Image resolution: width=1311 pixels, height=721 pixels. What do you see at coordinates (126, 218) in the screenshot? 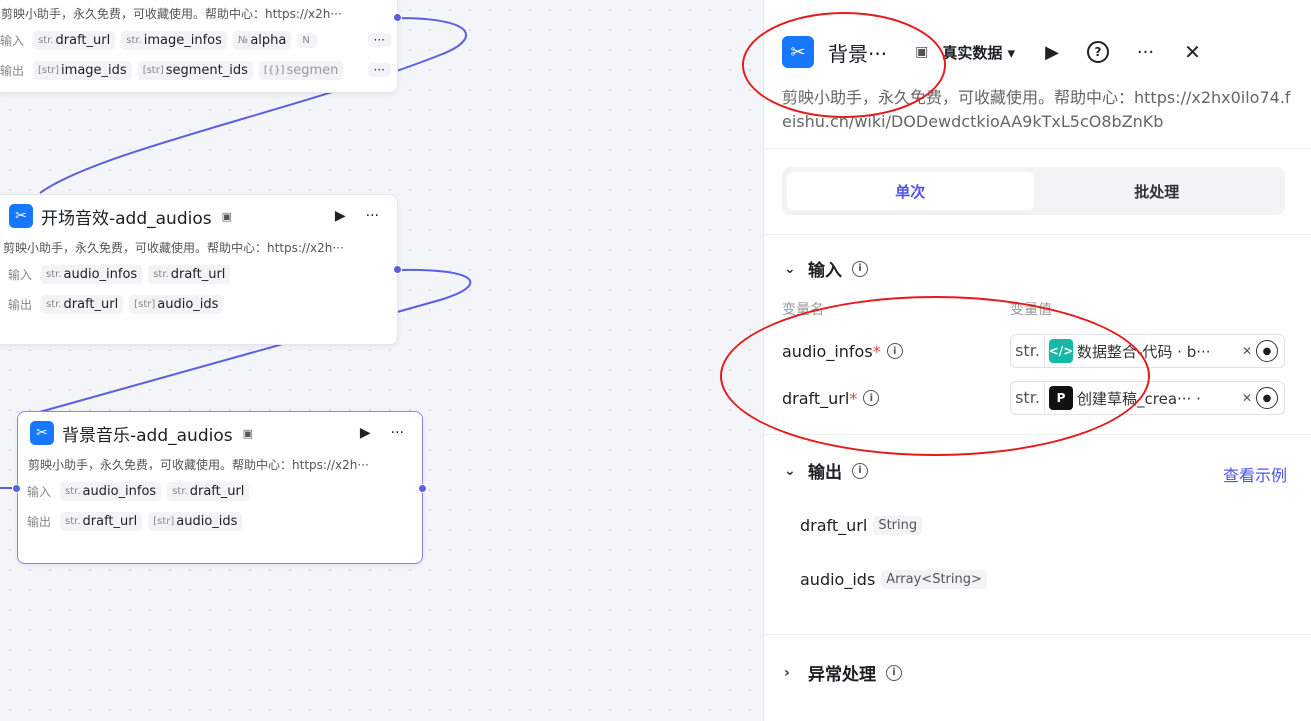
I see `node-title: 开场音效-add_audios` at bounding box center [126, 218].